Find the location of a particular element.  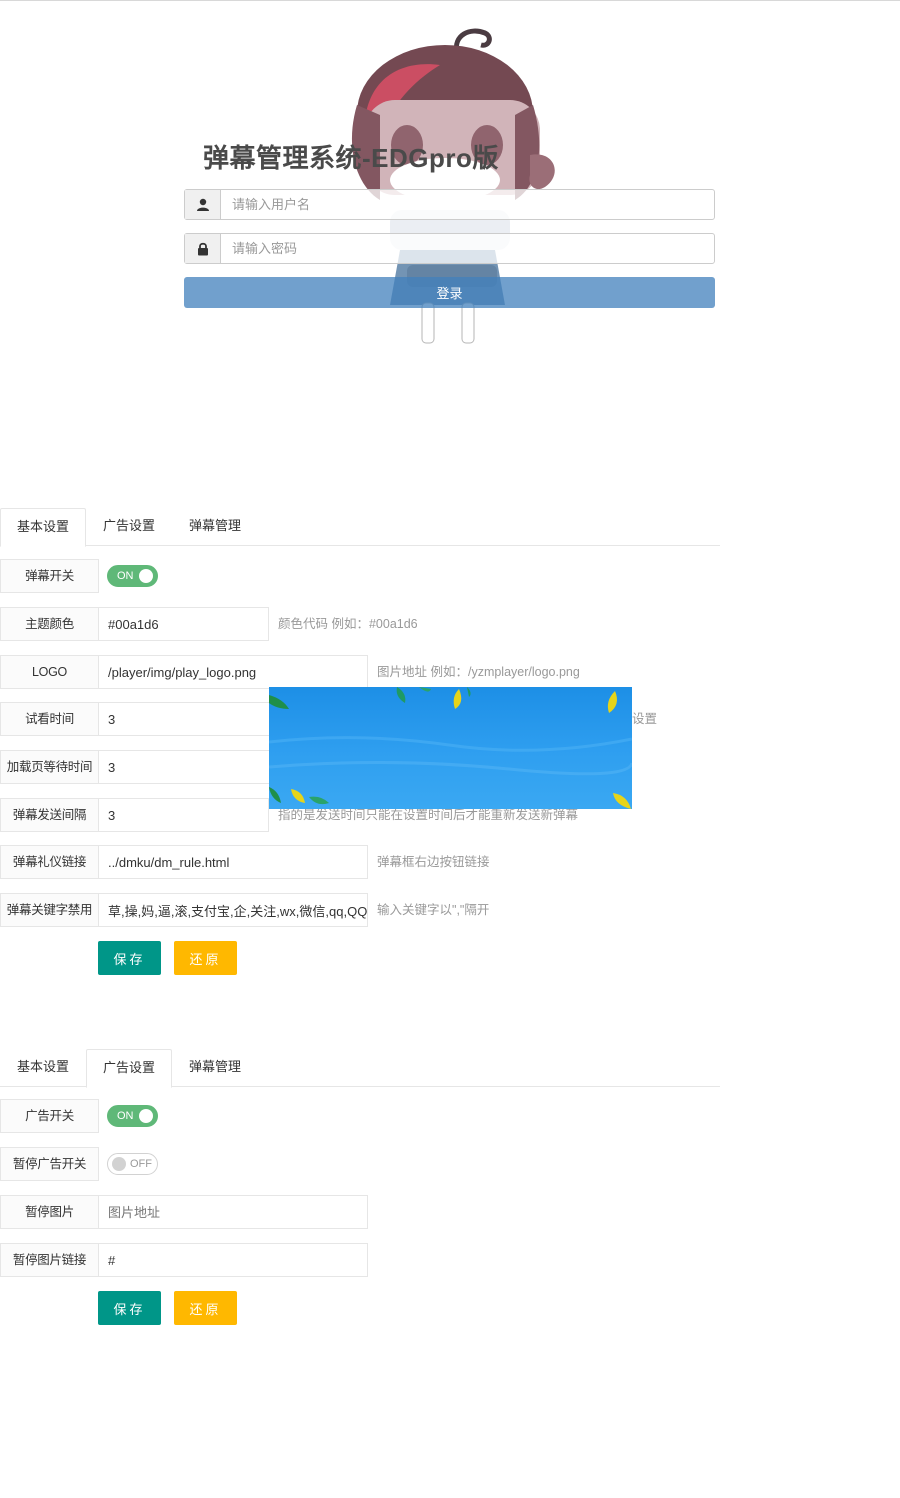

keyword-block-input is located at coordinates (233, 910).